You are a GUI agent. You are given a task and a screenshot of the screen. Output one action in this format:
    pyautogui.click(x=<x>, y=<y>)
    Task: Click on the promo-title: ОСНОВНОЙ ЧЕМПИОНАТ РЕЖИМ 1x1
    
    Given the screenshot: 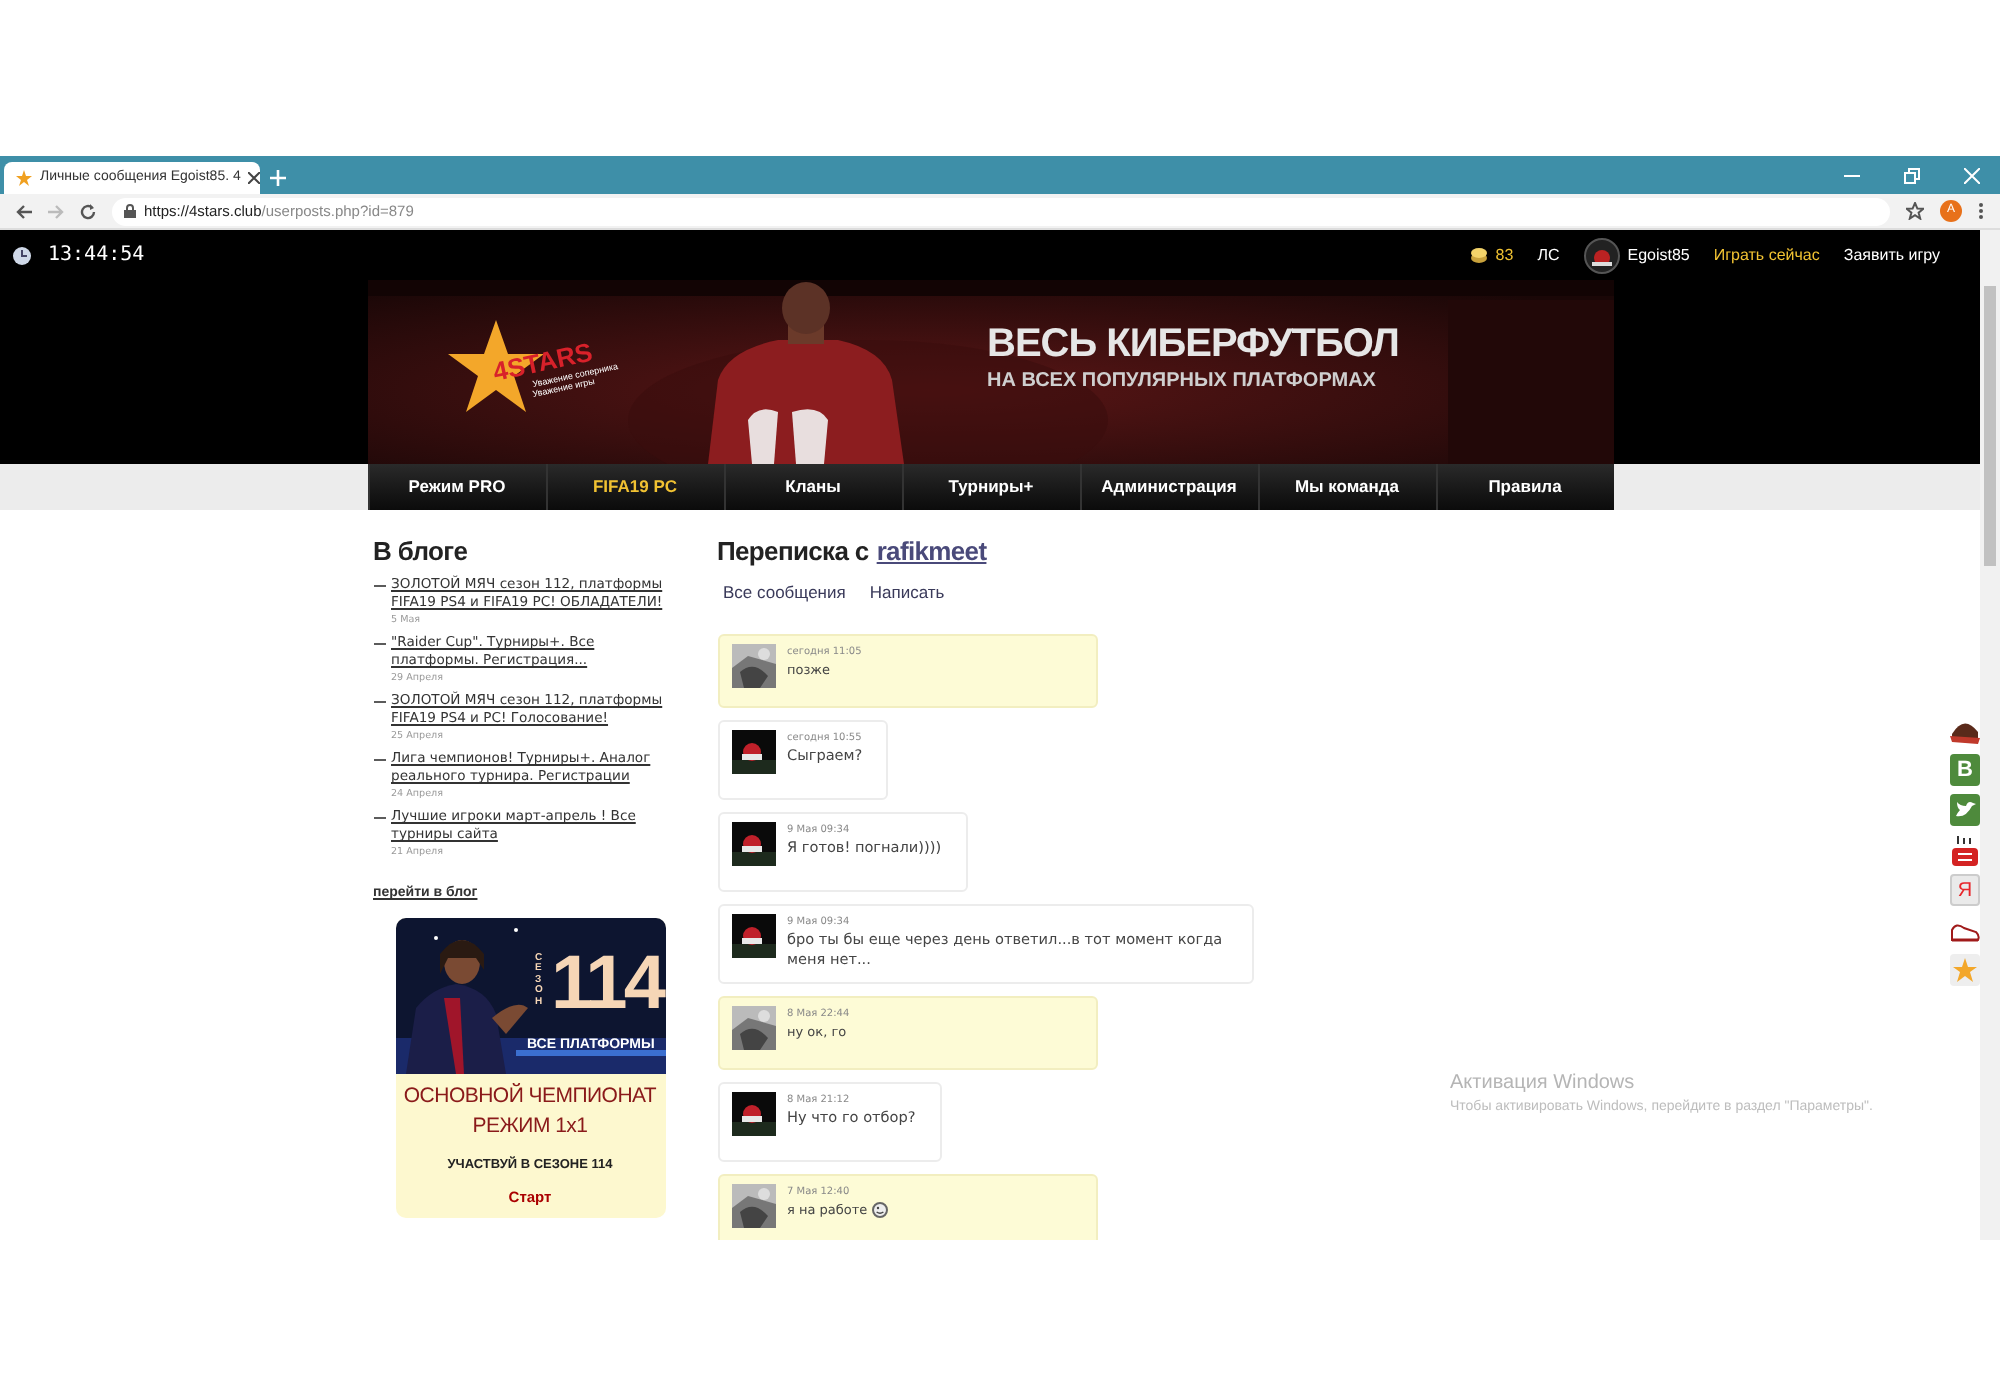 What is the action you would take?
    pyautogui.click(x=530, y=1111)
    